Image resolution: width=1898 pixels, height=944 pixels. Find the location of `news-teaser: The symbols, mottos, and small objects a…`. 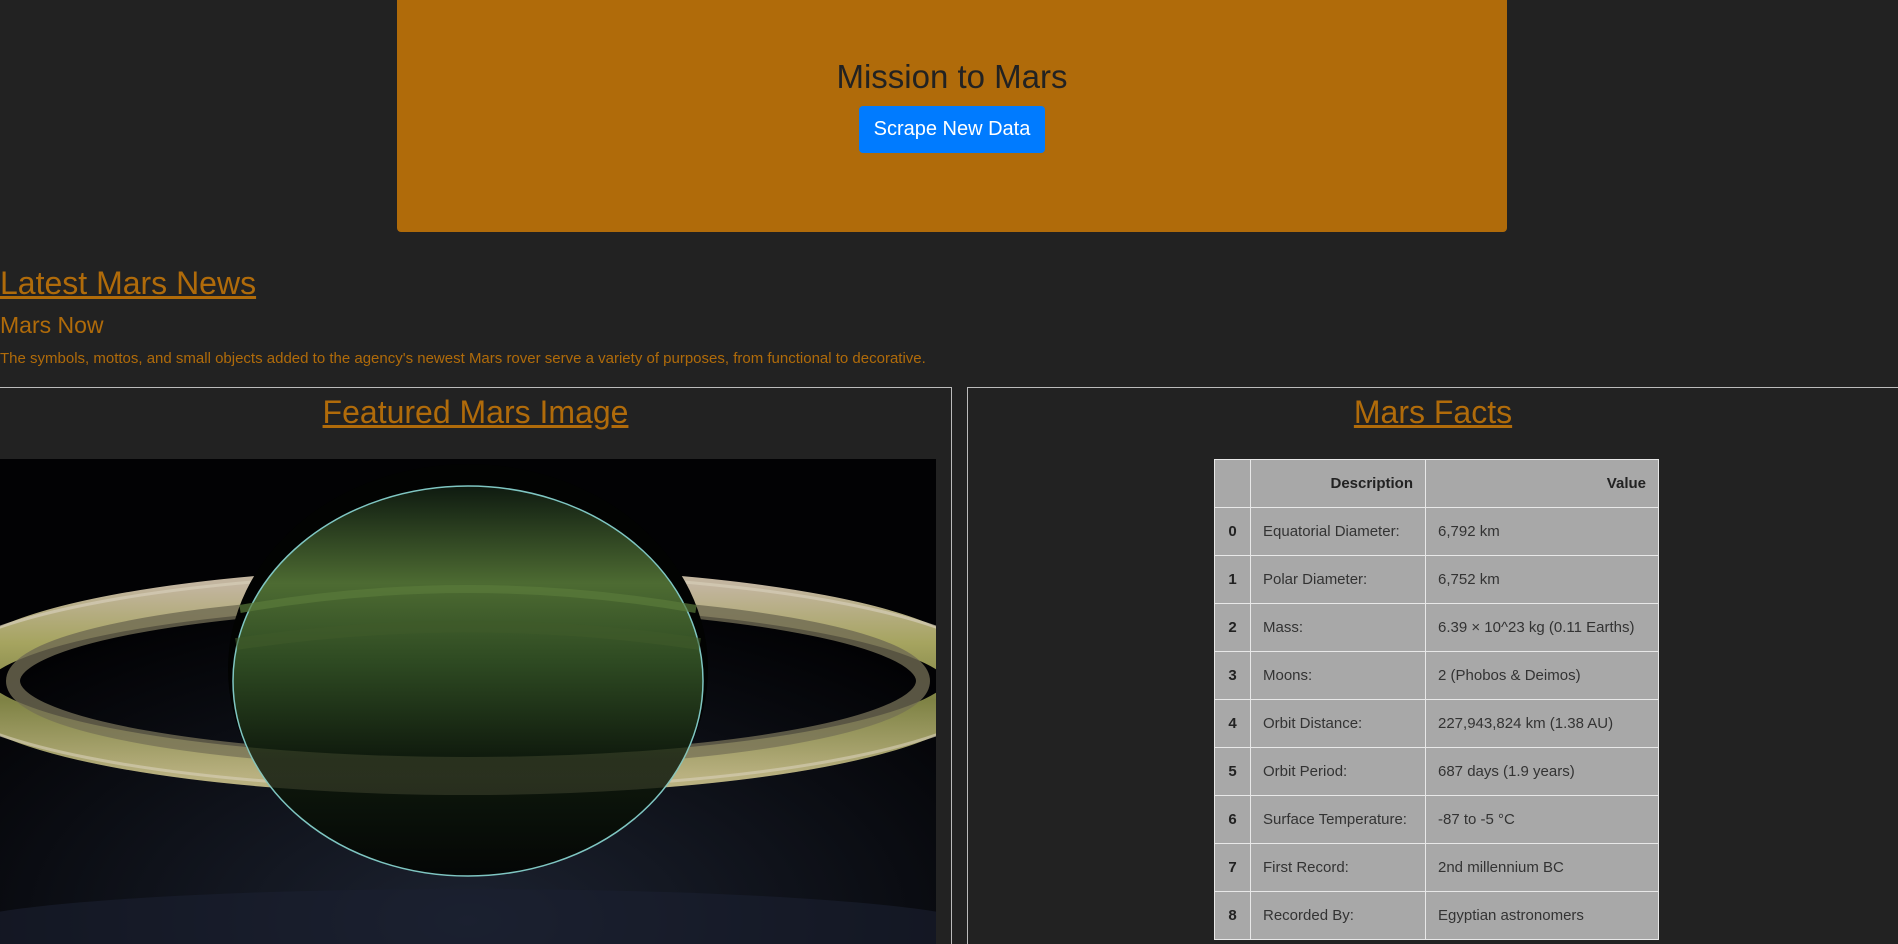

news-teaser: The symbols, mottos, and small objects a… is located at coordinates (463, 358).